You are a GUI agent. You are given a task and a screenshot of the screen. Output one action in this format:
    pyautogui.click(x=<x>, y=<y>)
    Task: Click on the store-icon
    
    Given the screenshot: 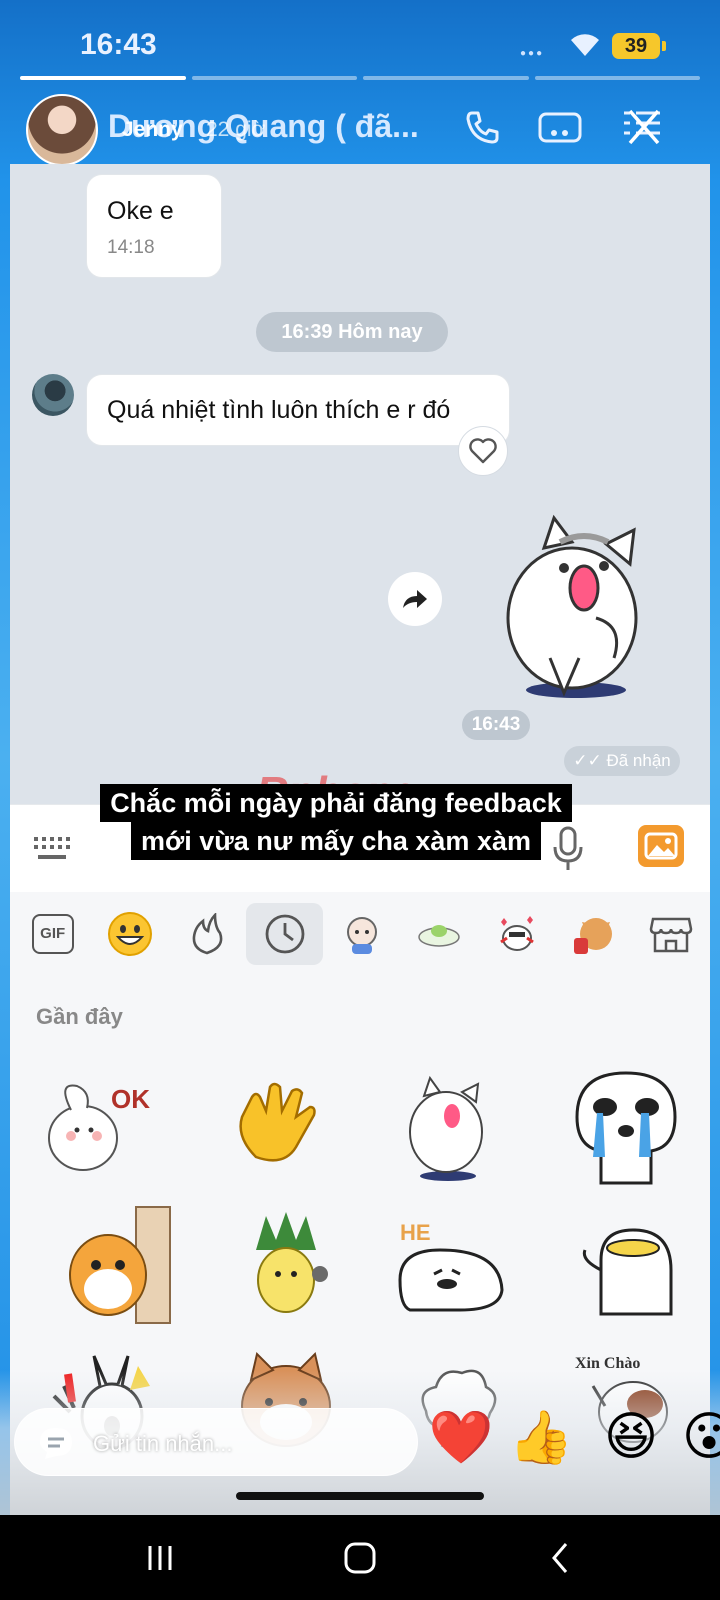 What is the action you would take?
    pyautogui.click(x=671, y=935)
    